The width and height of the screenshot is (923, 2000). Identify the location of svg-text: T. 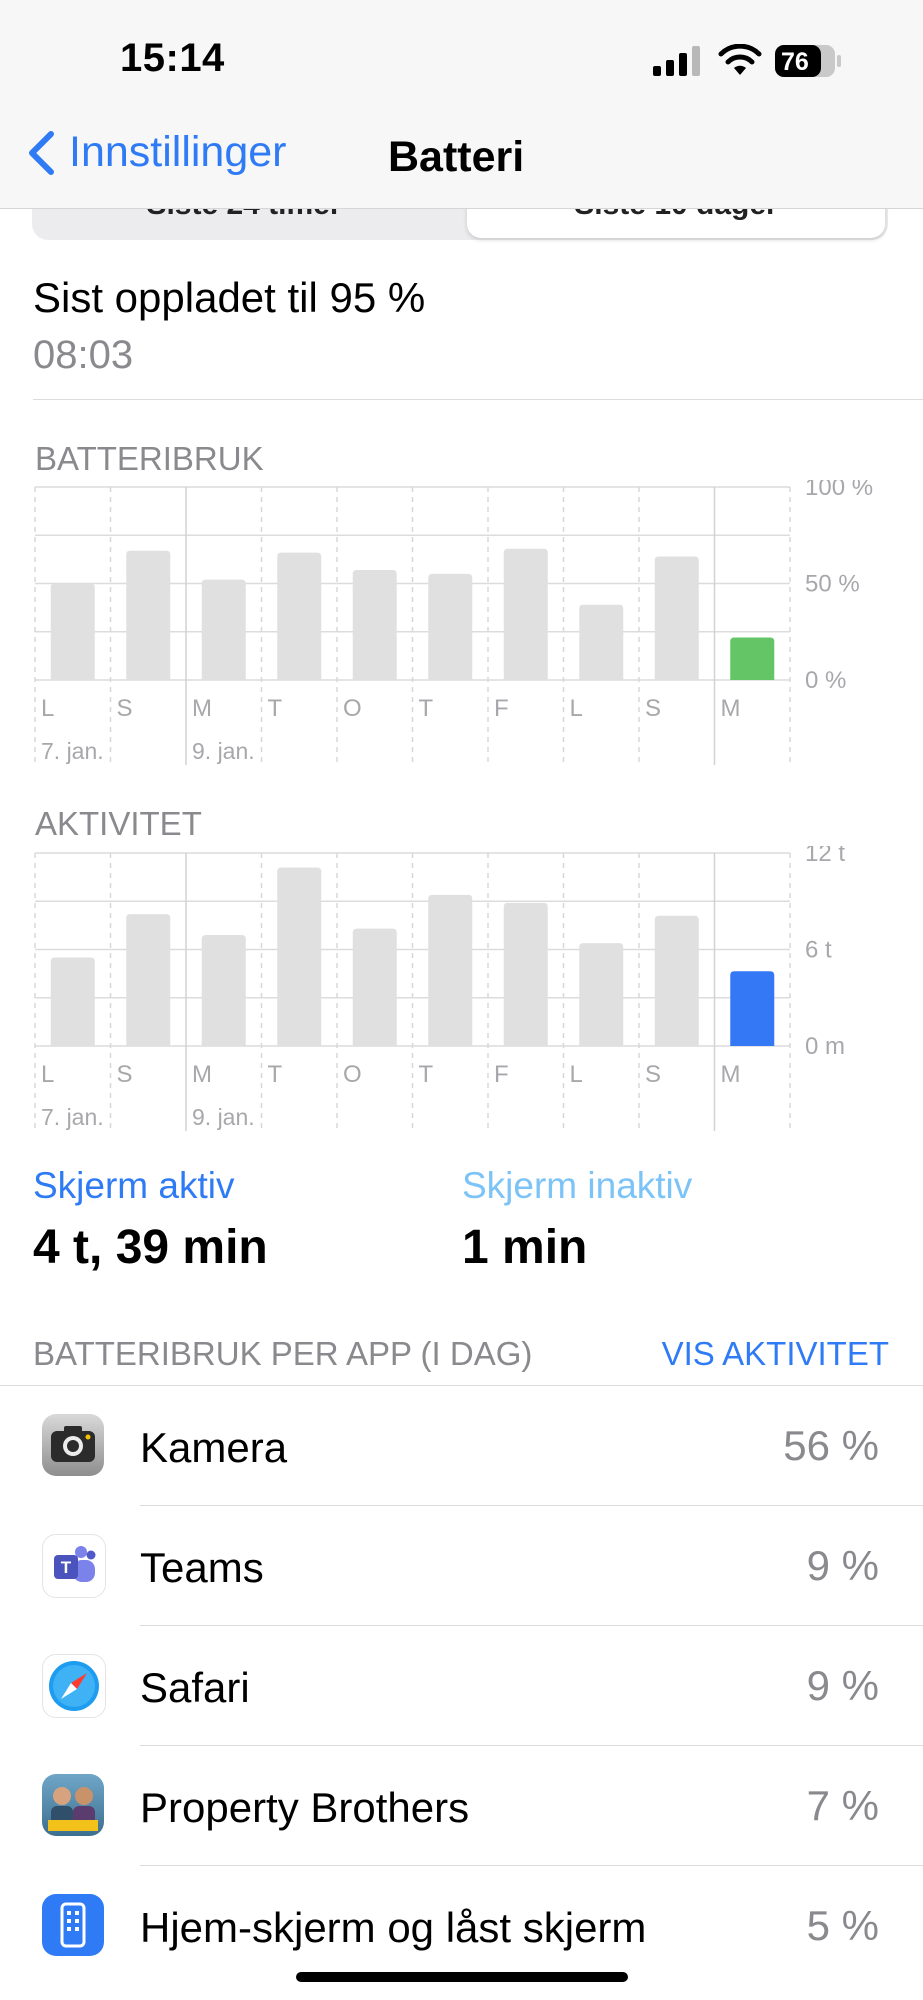
(66, 1567).